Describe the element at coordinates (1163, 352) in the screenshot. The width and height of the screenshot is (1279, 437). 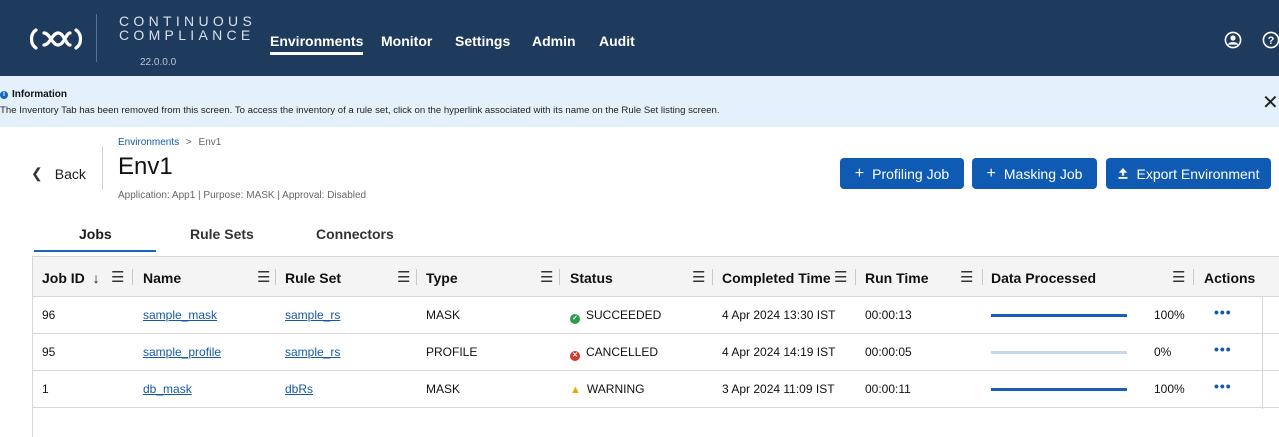
I see `progress-percent: 0%` at that location.